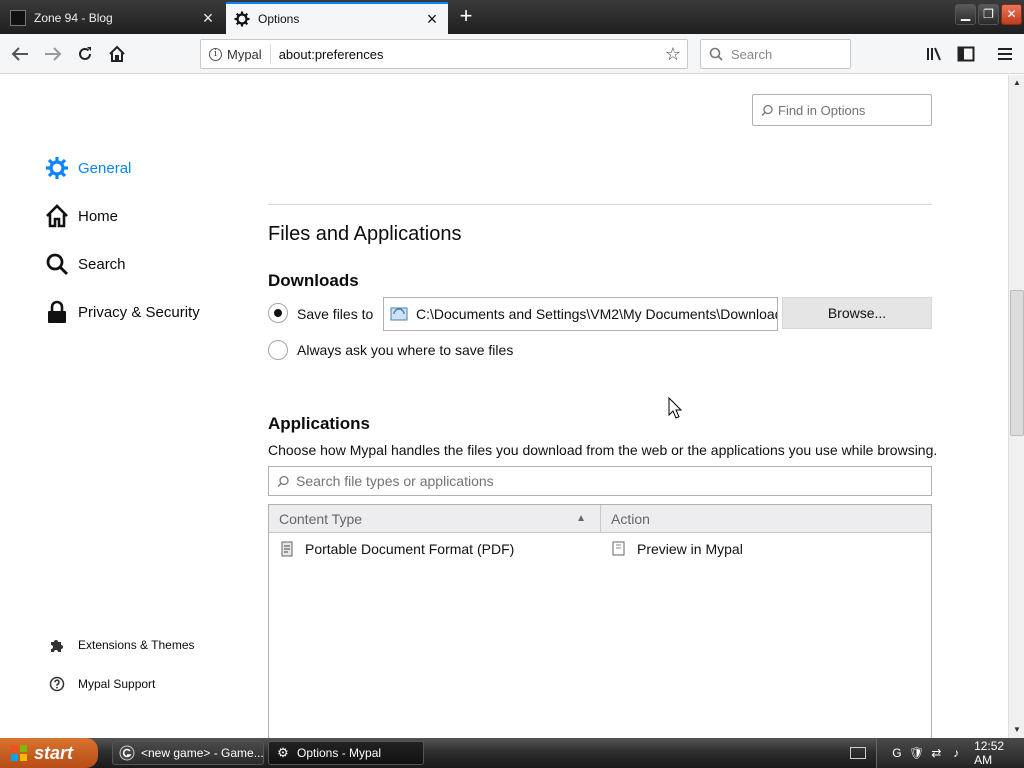 This screenshot has width=1024, height=768. Describe the element at coordinates (989, 753) in the screenshot. I see `clock: 12:52 AM` at that location.